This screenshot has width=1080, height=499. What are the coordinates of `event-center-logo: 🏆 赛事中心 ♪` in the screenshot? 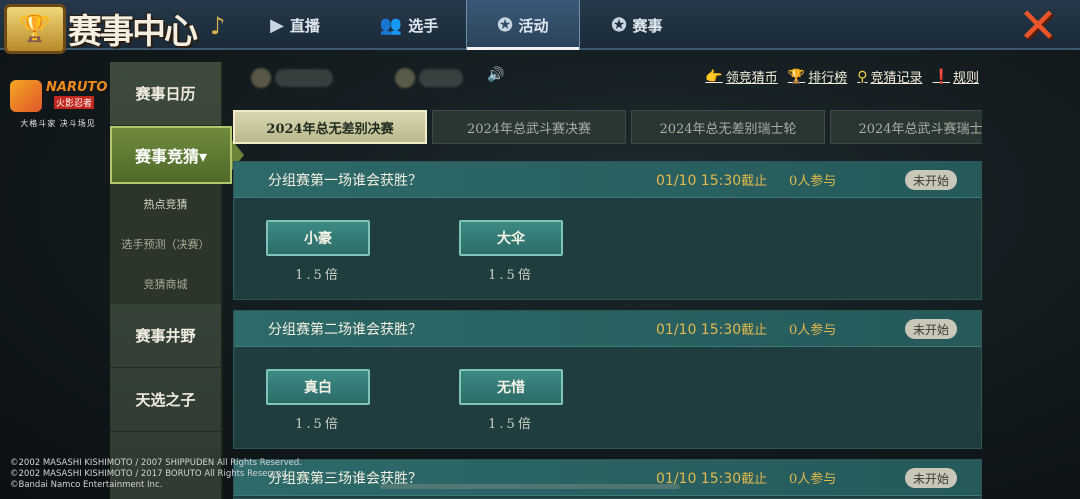 It's located at (117, 31).